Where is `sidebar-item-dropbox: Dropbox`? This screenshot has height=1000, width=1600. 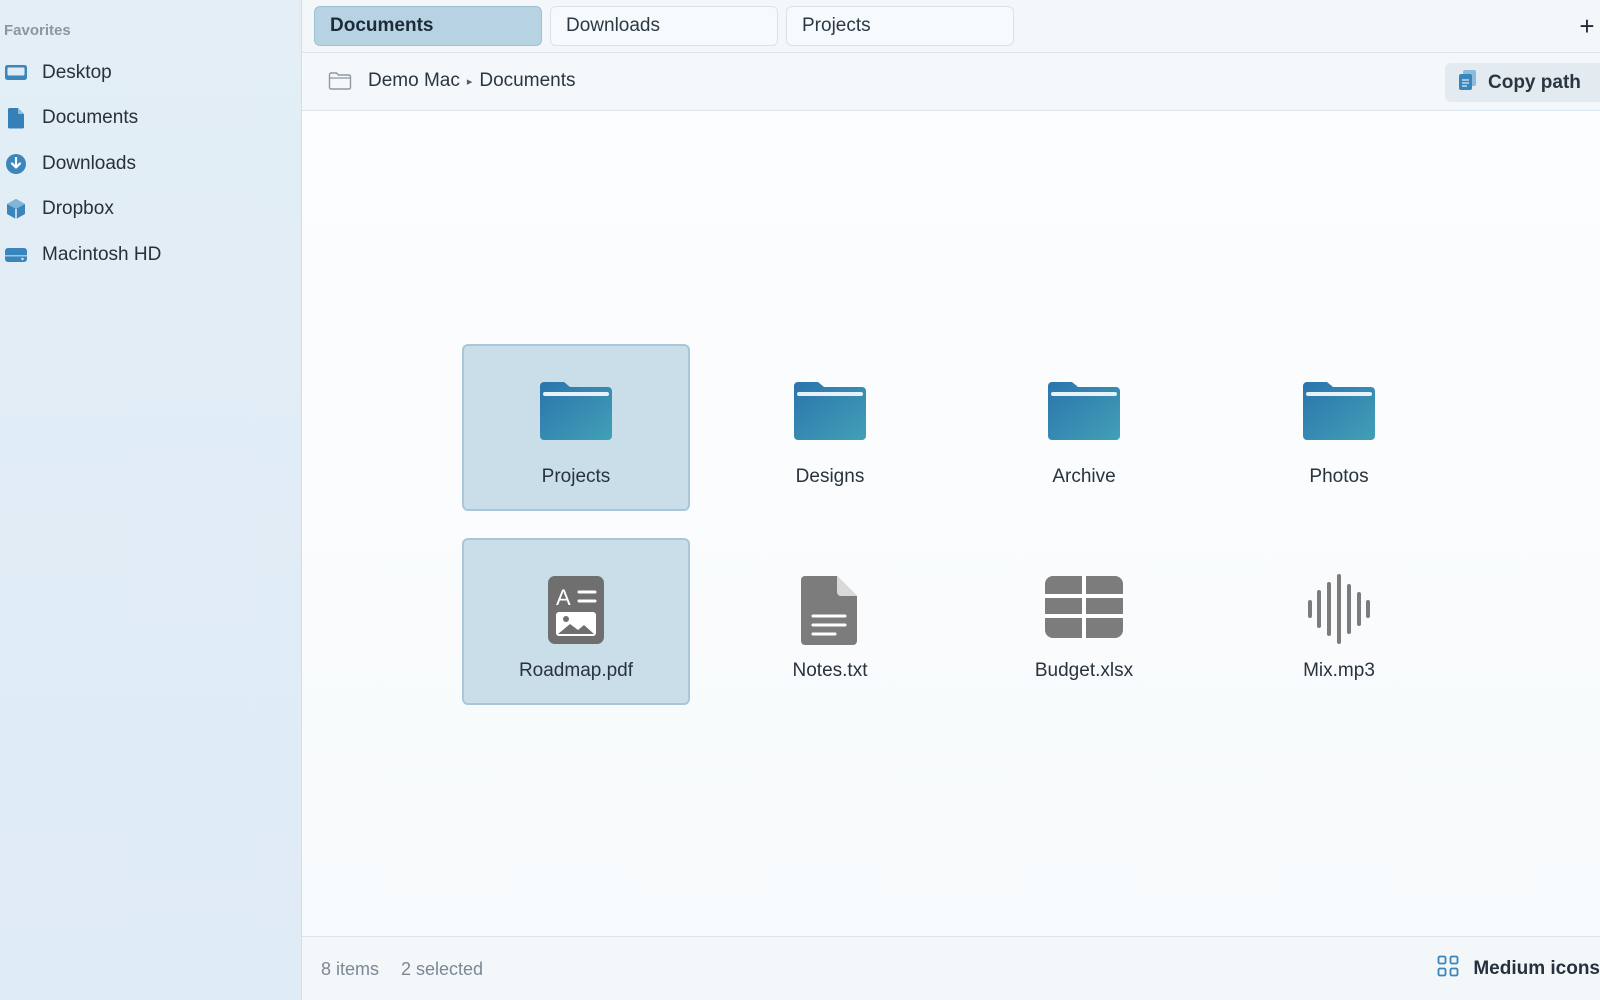 sidebar-item-dropbox: Dropbox is located at coordinates (150, 210).